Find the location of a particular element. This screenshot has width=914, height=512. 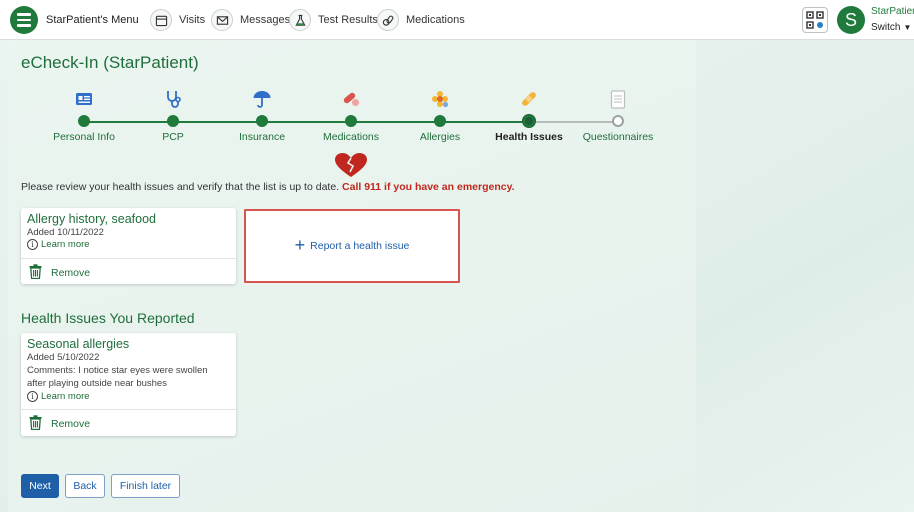

nav-medications: Medications is located at coordinates (421, 20).